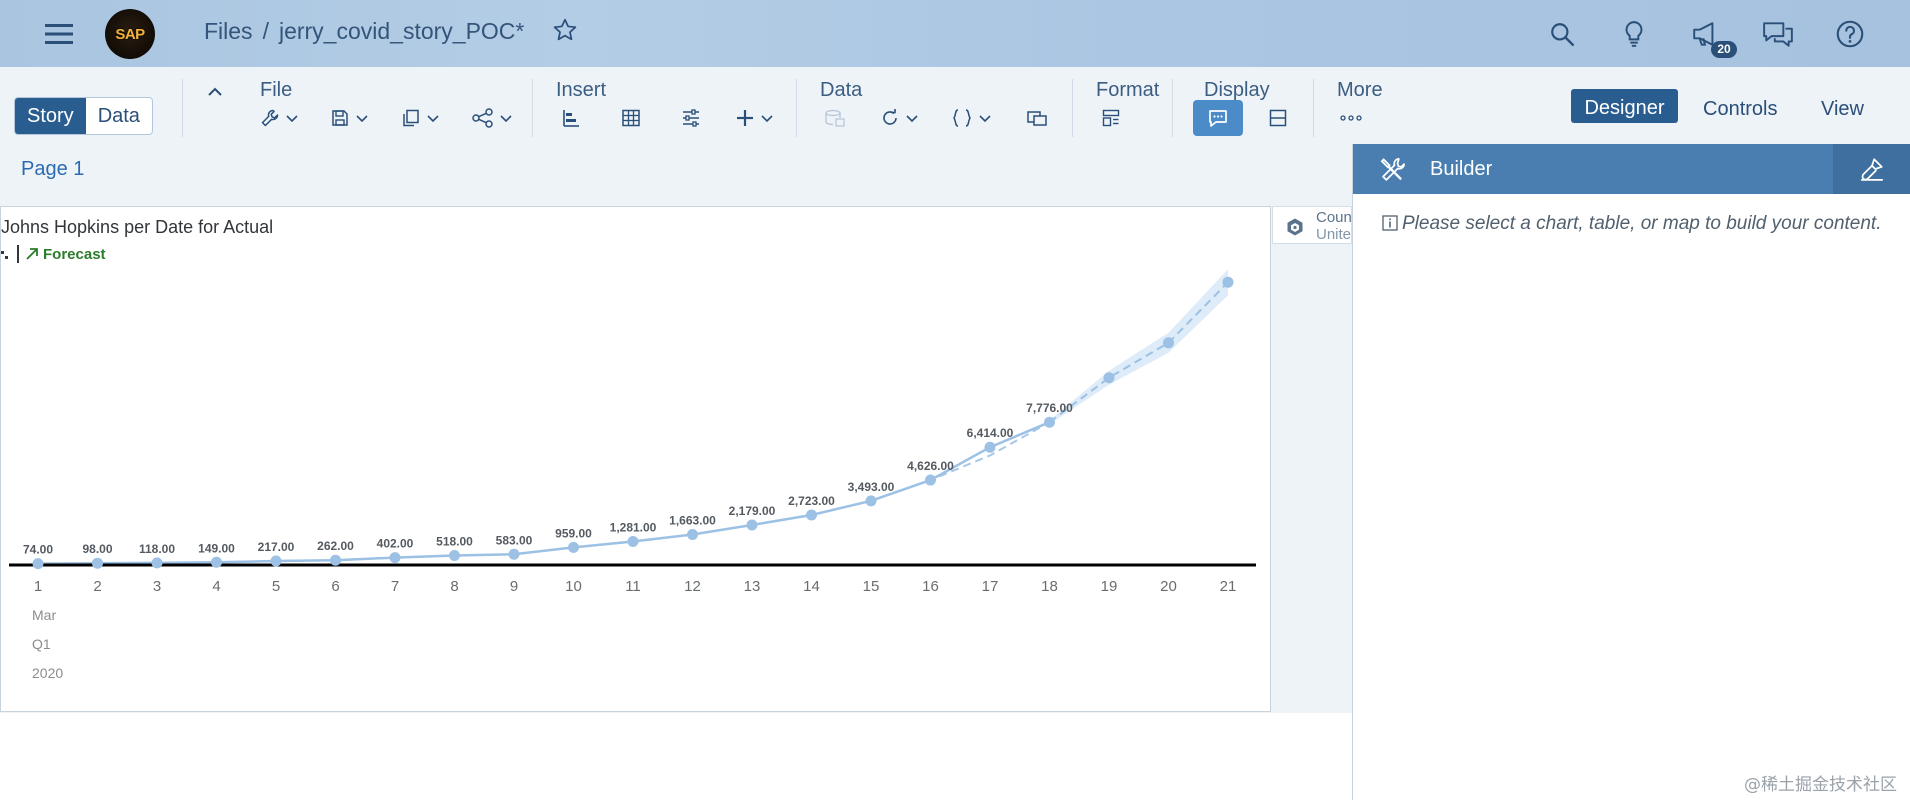 The width and height of the screenshot is (1910, 800). Describe the element at coordinates (1850, 34) in the screenshot. I see `help-icon` at that location.